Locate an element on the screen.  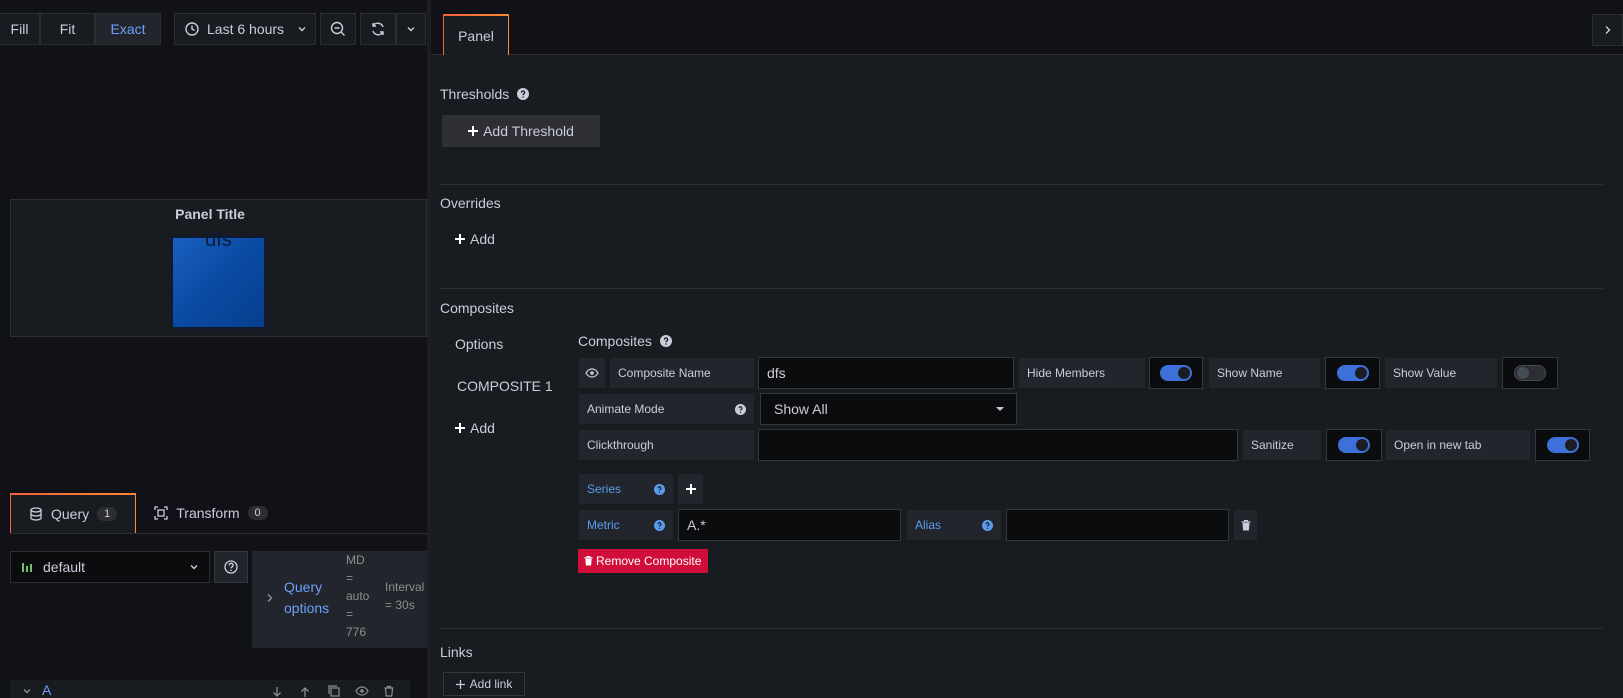
sanitize-toggle is located at coordinates (1354, 445).